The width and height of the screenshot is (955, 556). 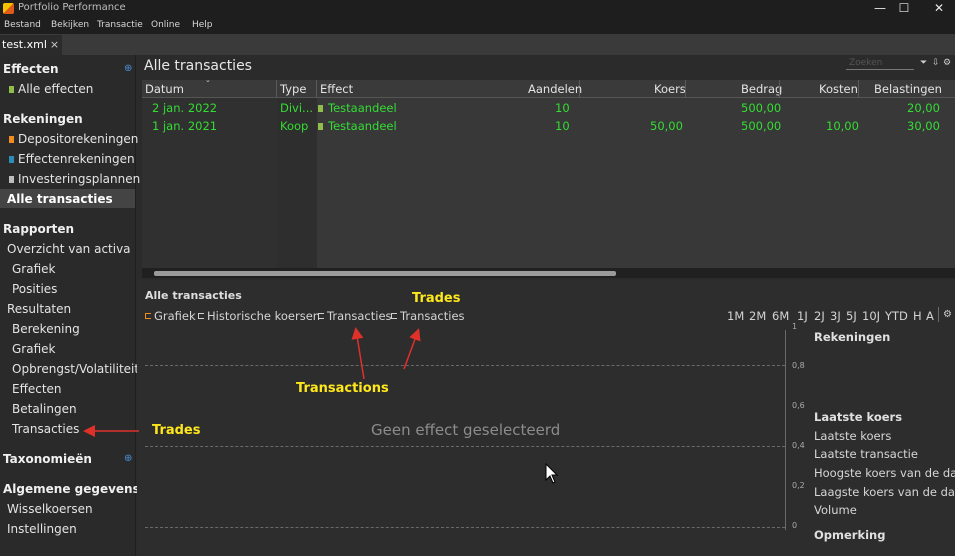 I want to click on close-tab-icon: ×, so click(x=54, y=44).